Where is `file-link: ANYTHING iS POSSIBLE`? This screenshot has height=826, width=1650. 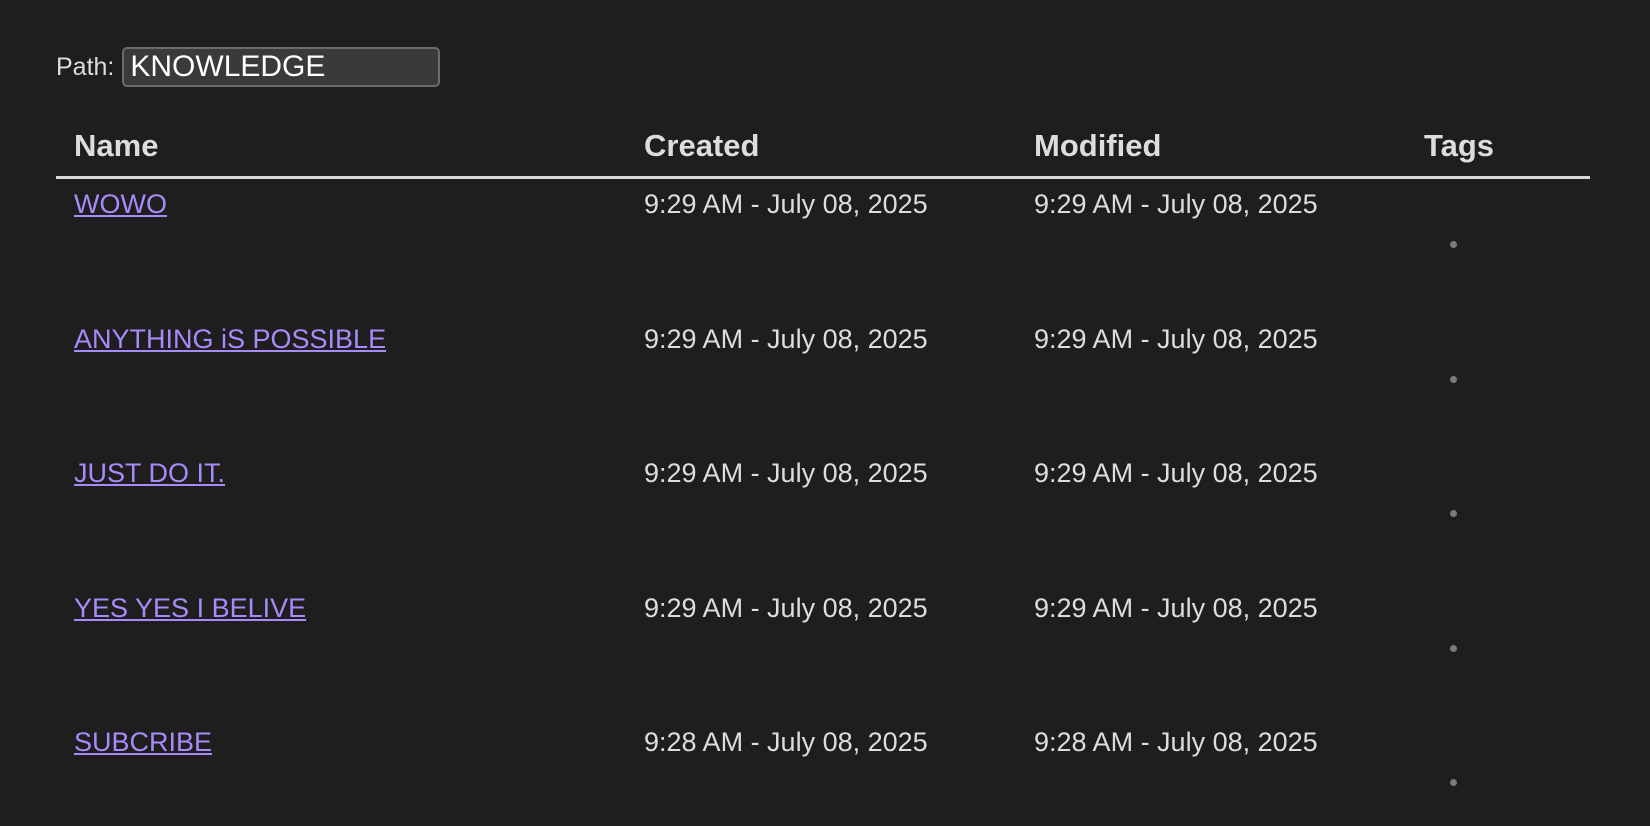
file-link: ANYTHING iS POSSIBLE is located at coordinates (230, 339).